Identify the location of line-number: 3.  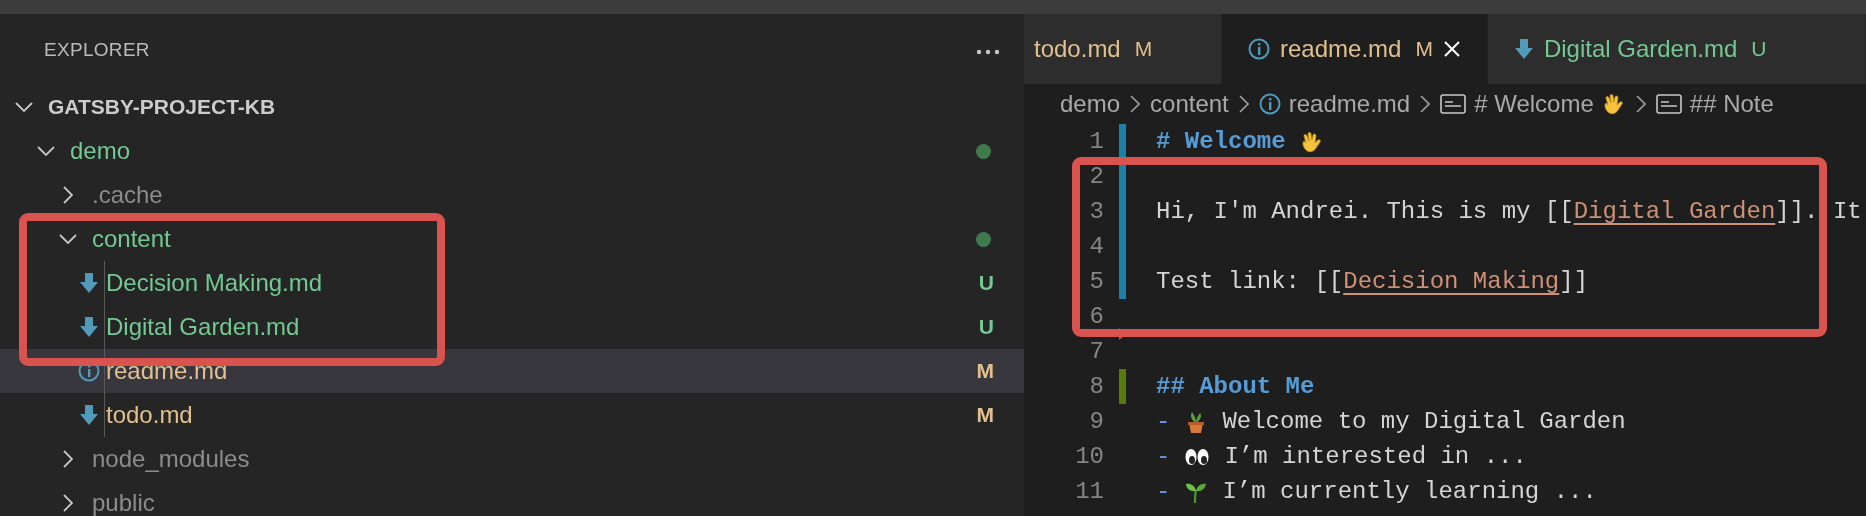
(1096, 211).